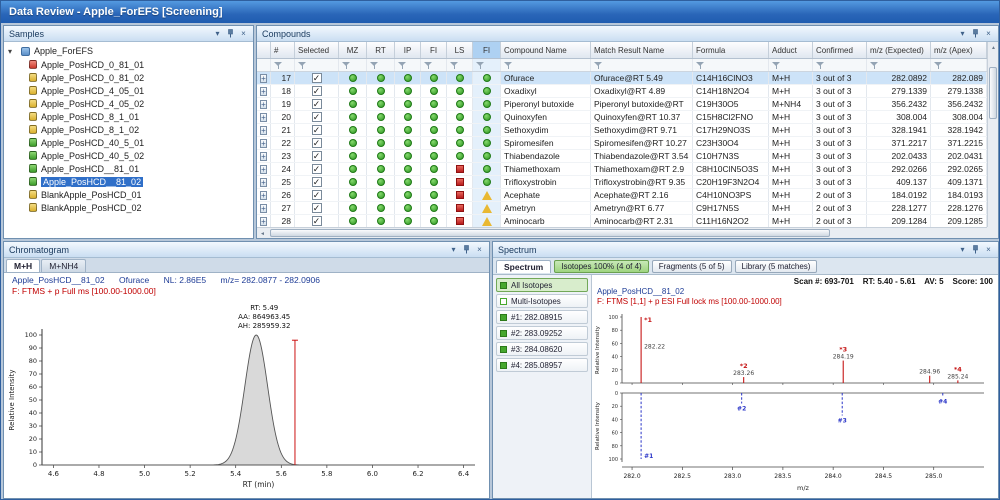  I want to click on sample-item: Apple_PosHCD__81_02, so click(130, 181).